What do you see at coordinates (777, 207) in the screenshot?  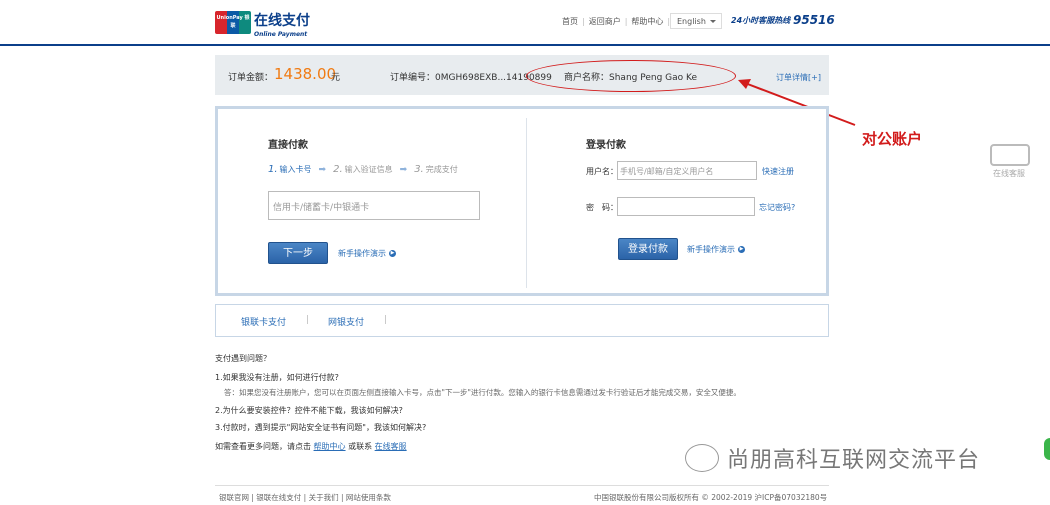 I see `forgot-password-link: 忘记密码?` at bounding box center [777, 207].